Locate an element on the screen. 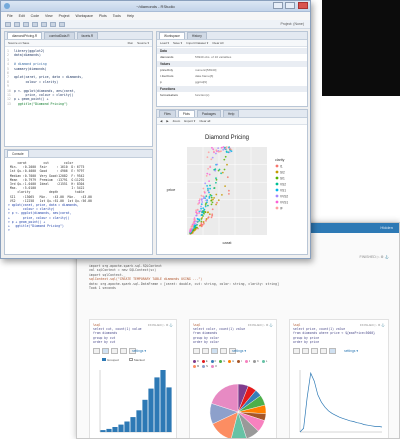  plots-toolbar: ◀ ▶ Zoom Export ▾ Clear all is located at coordinates (232, 121).